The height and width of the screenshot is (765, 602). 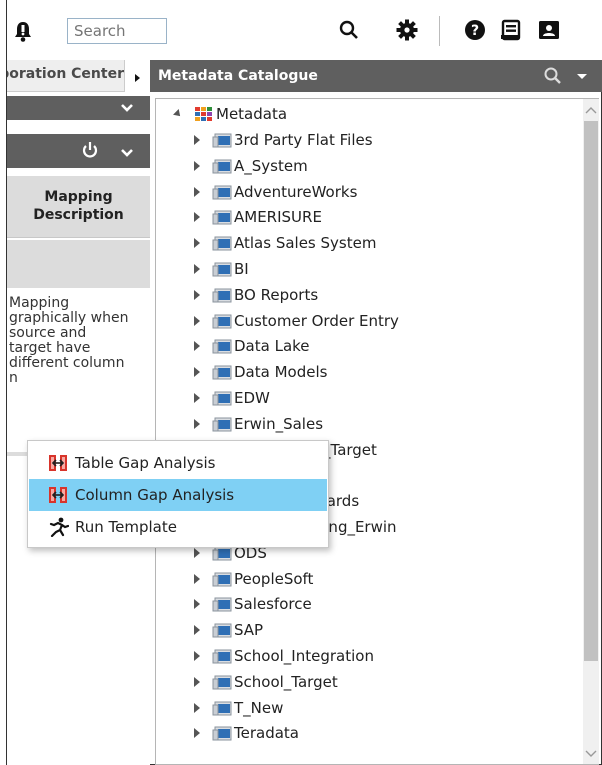 I want to click on tree-item: School_Integration, so click(x=284, y=656).